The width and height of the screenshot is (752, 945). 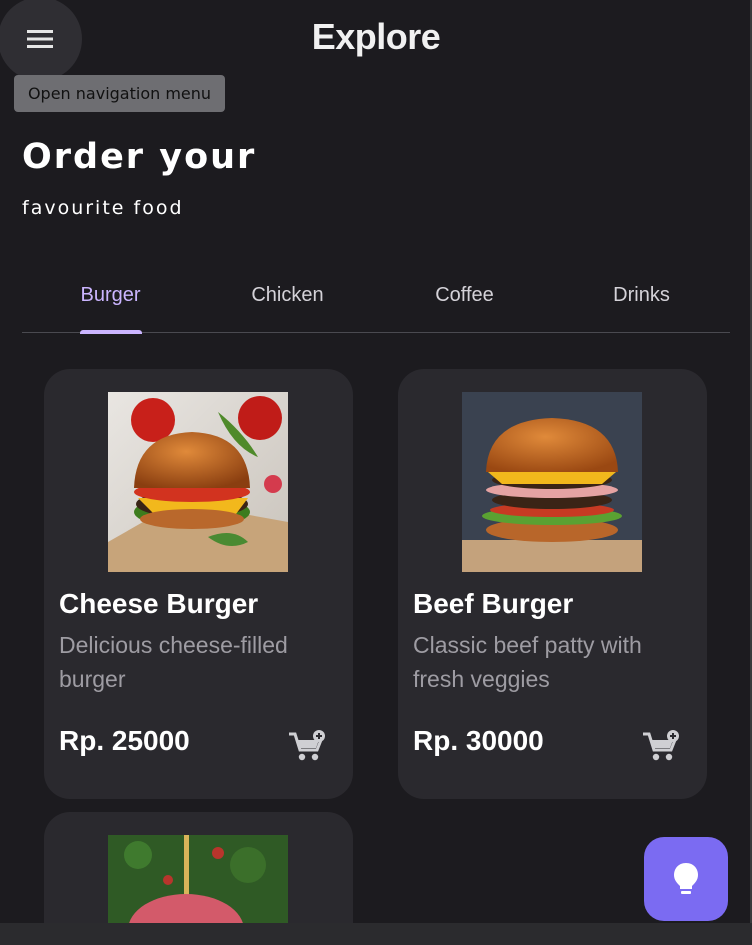 I want to click on tab-label: Coffee, so click(x=464, y=295).